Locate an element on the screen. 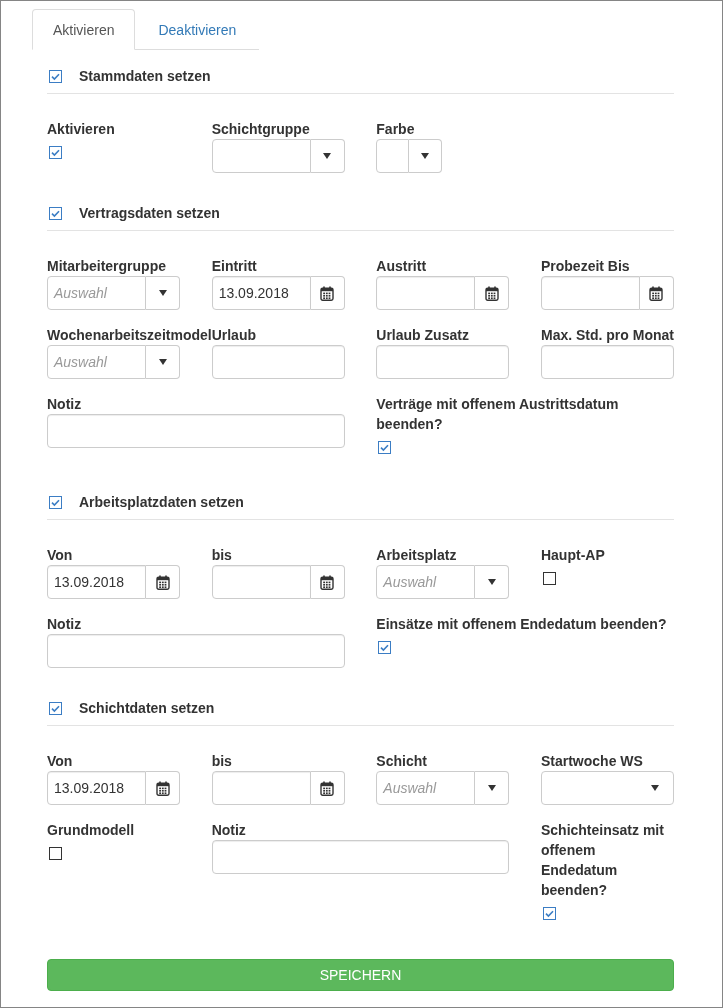 The width and height of the screenshot is (723, 1008). field-label: Mitarbeitergruppe is located at coordinates (106, 266).